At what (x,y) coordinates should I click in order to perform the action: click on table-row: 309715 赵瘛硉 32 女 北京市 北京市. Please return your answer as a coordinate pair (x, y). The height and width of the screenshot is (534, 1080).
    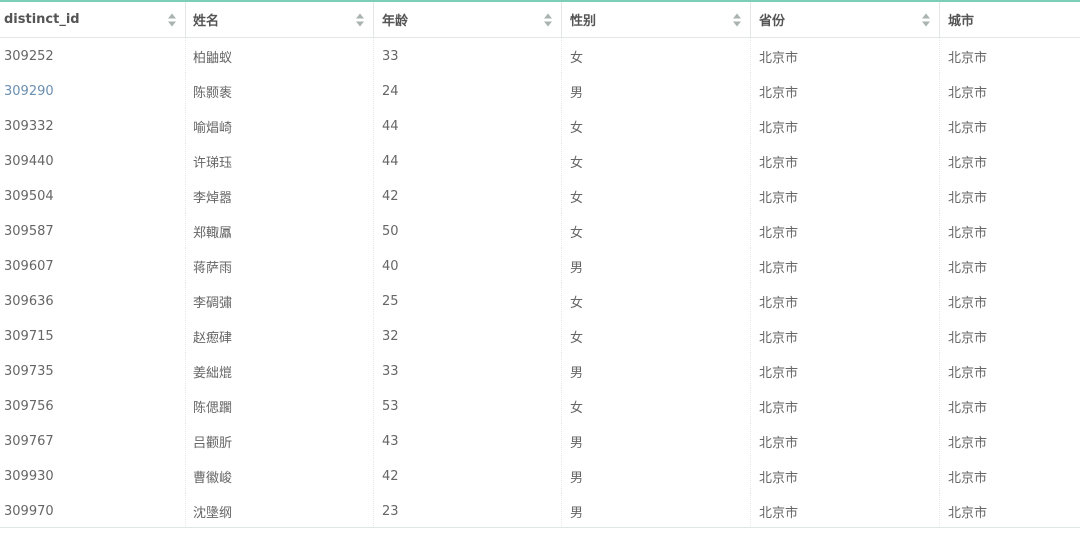
    Looking at the image, I should click on (540, 335).